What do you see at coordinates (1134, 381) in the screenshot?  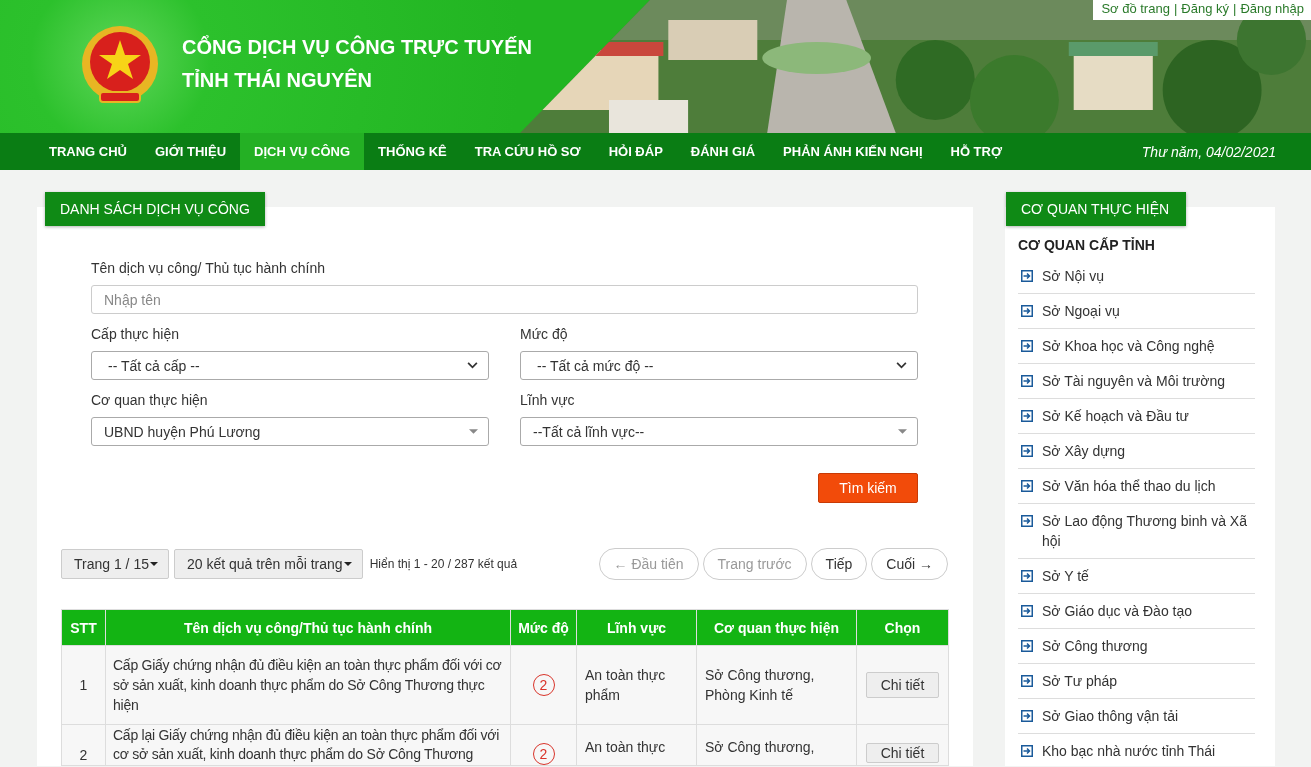 I see `agency-link: Sở Tài nguyên và Môi trường` at bounding box center [1134, 381].